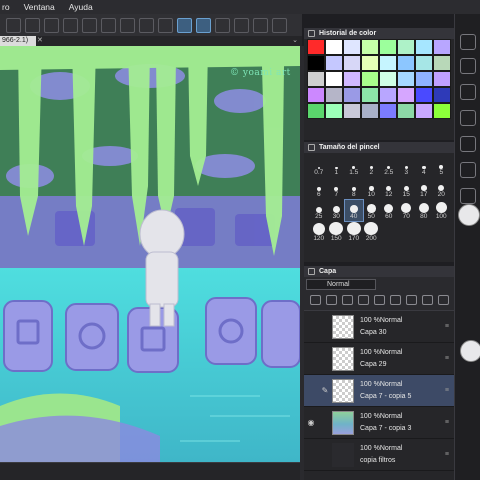 The image size is (480, 480). What do you see at coordinates (389, 188) in the screenshot?
I see `brush-size-option: 12` at bounding box center [389, 188].